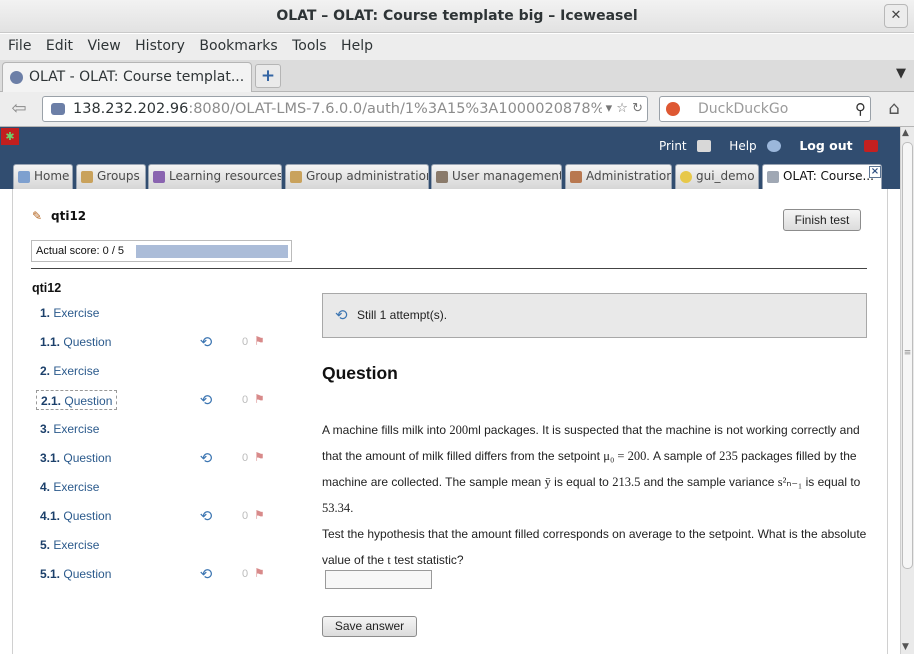 The height and width of the screenshot is (654, 914). What do you see at coordinates (682, 146) in the screenshot?
I see `print-link: Print` at bounding box center [682, 146].